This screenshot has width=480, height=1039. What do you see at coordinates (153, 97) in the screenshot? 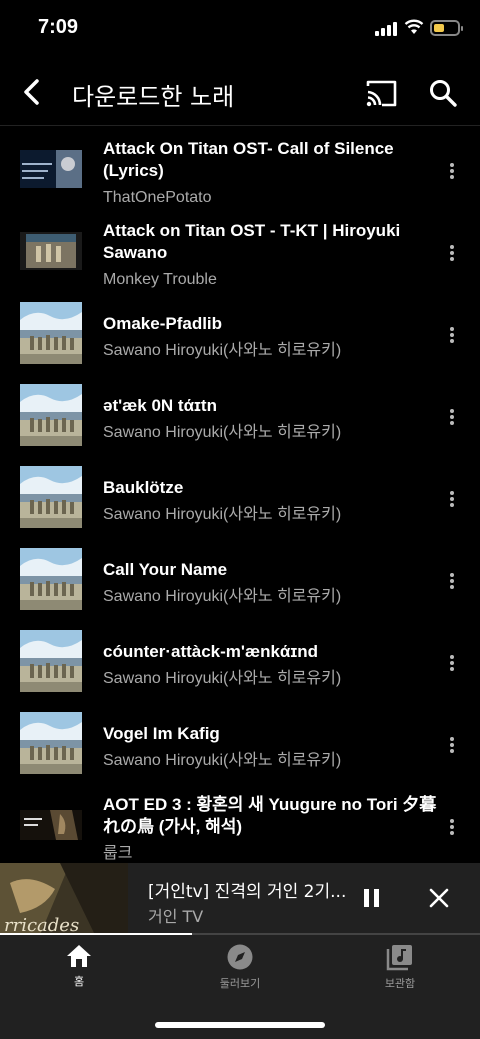
I see `page-title: 다운로드한 노래` at bounding box center [153, 97].